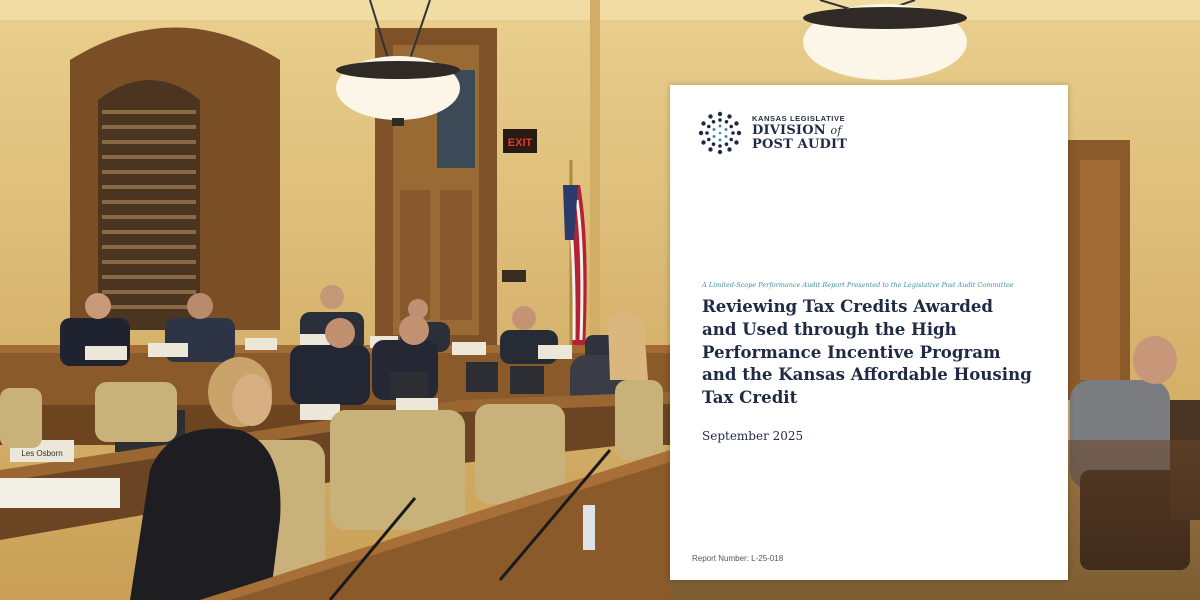 The height and width of the screenshot is (600, 1200). What do you see at coordinates (848, 306) in the screenshot?
I see `report-title-line: Reviewing Tax Credits Awarded` at bounding box center [848, 306].